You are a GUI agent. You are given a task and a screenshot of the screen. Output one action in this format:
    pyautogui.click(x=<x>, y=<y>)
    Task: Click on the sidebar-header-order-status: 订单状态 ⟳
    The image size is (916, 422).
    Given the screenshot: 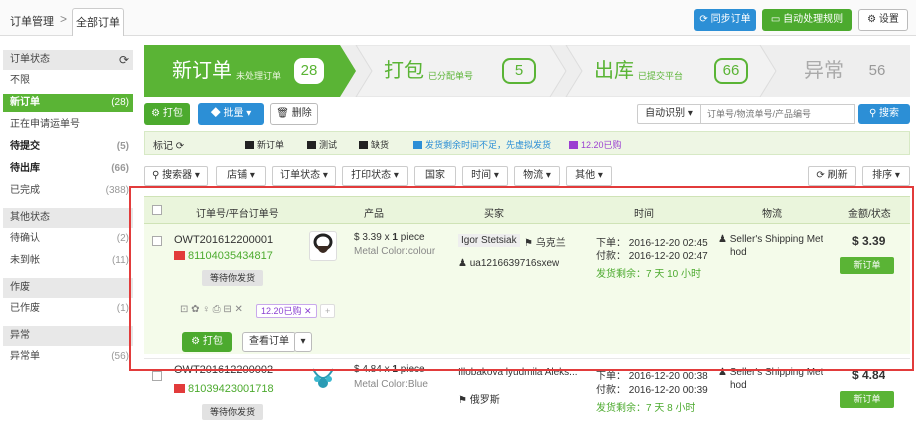 What is the action you would take?
    pyautogui.click(x=68, y=60)
    